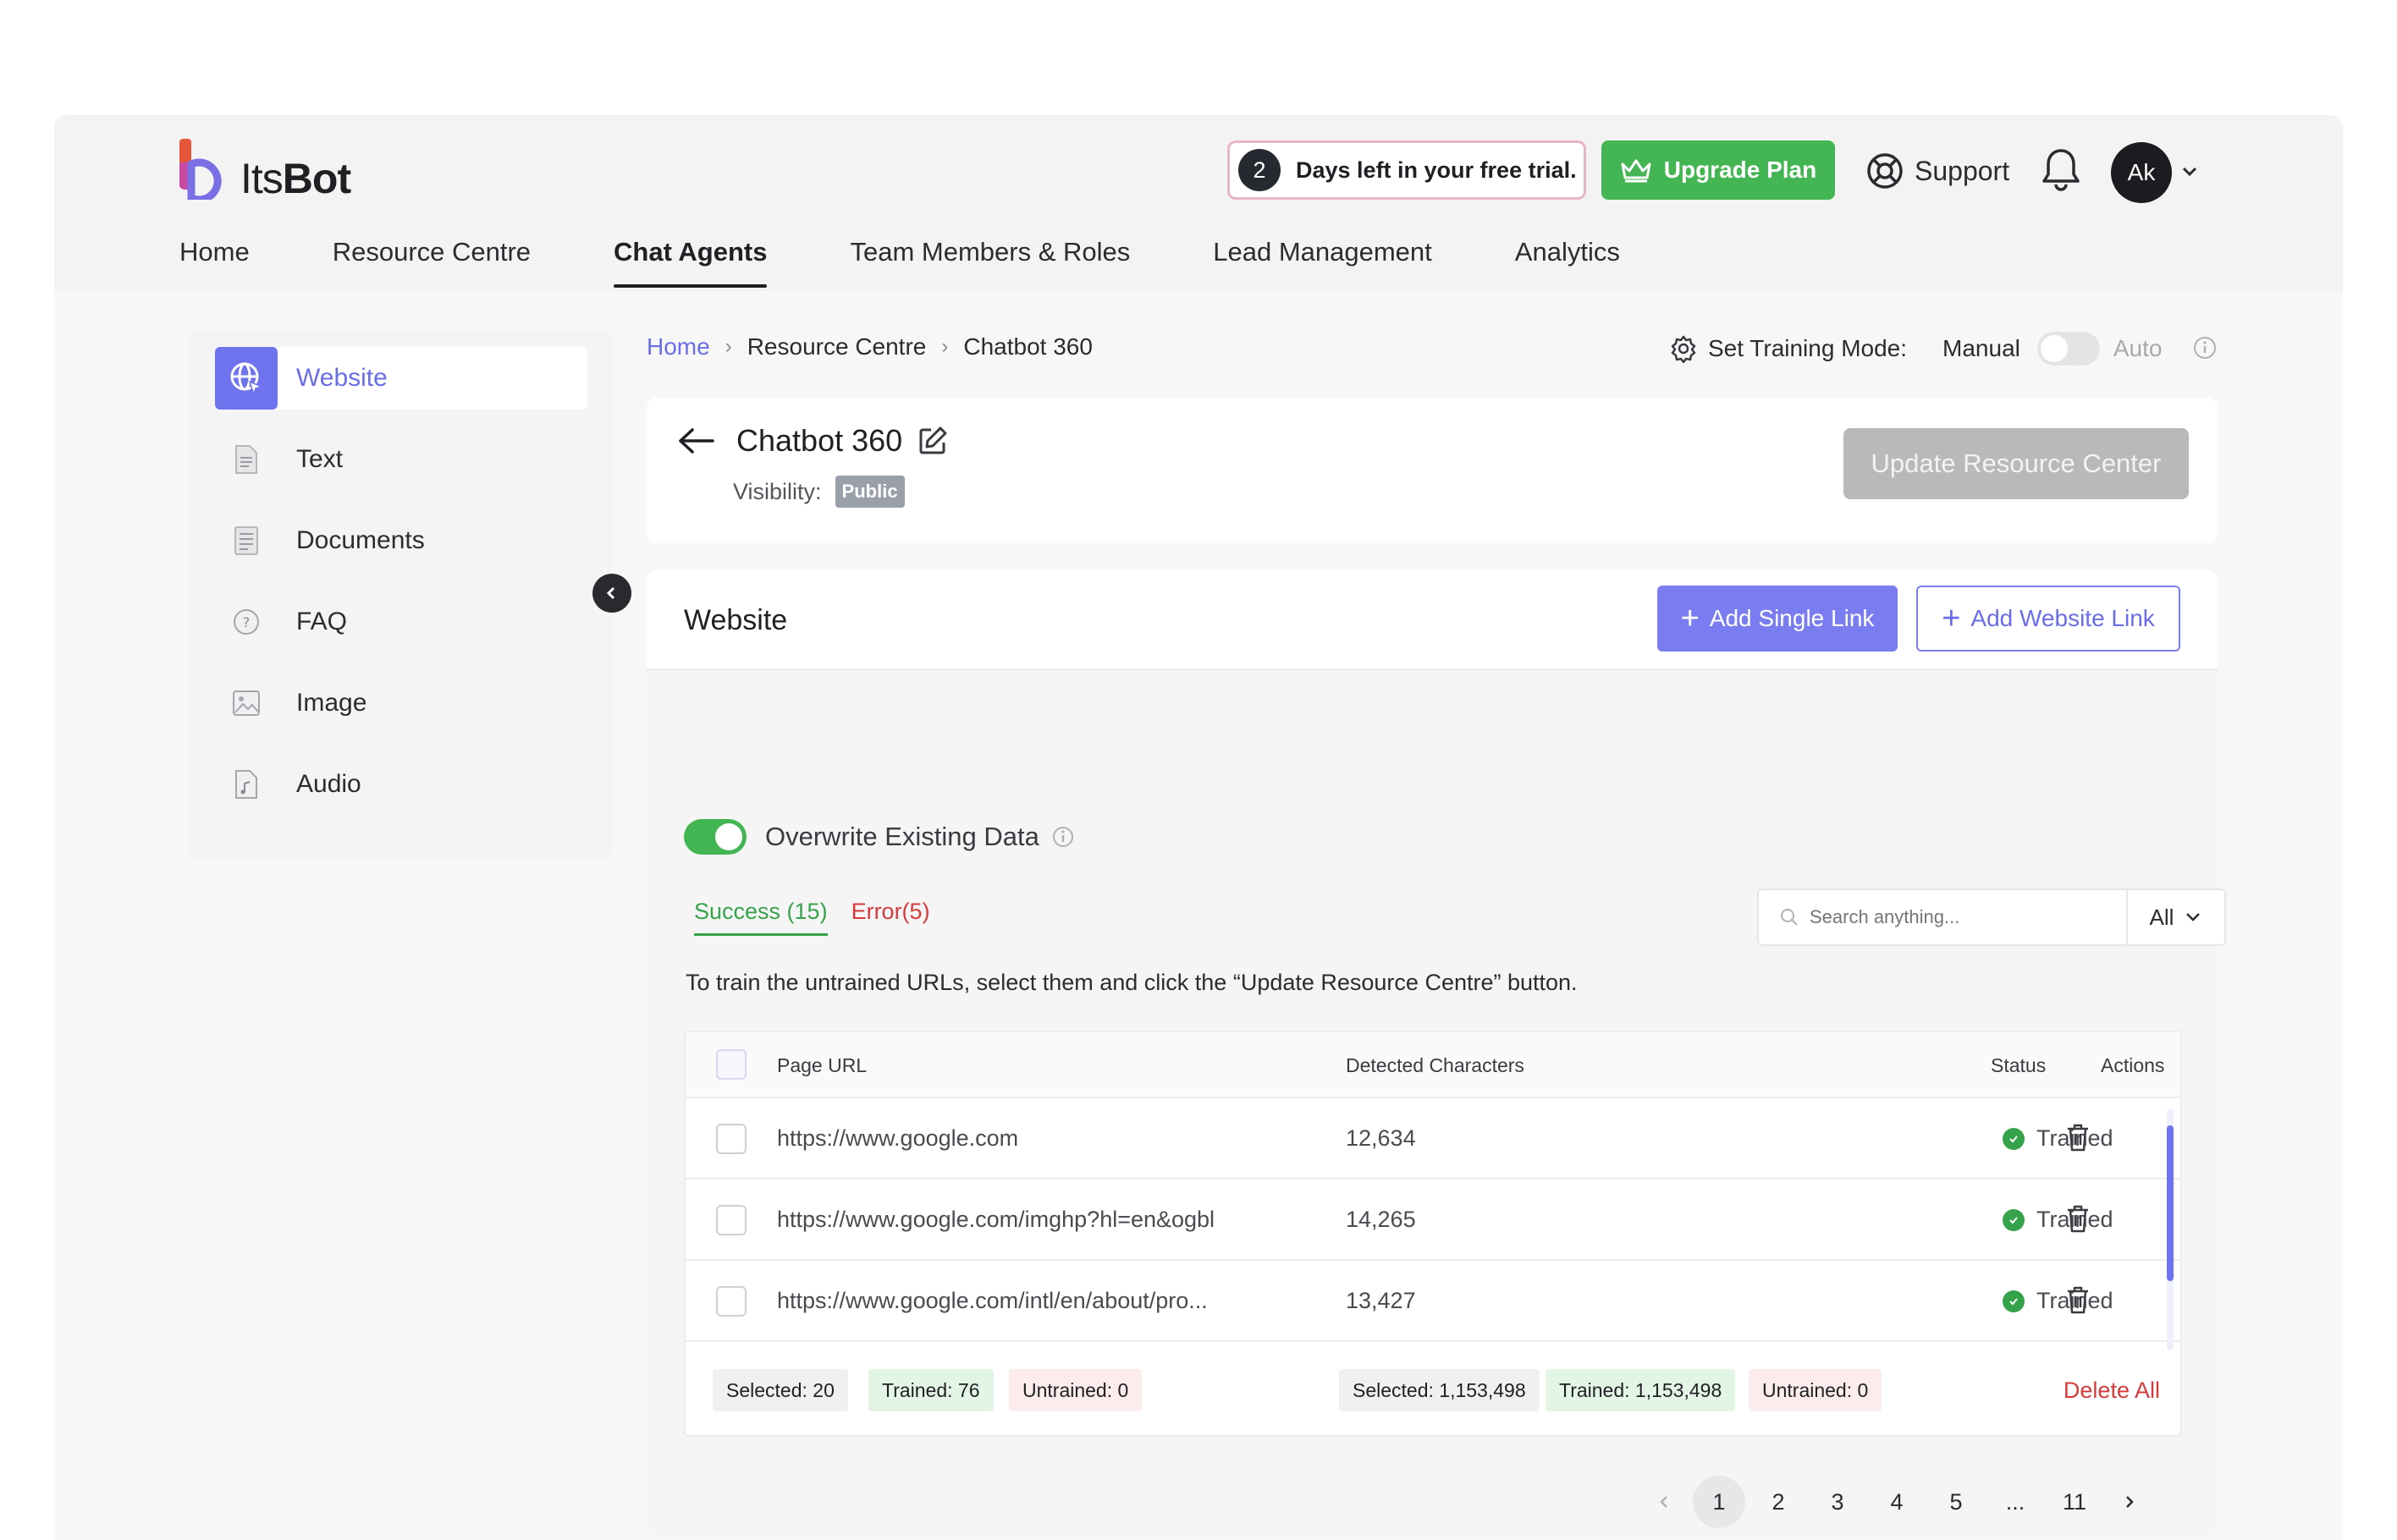 The height and width of the screenshot is (1540, 2397). What do you see at coordinates (2170, 1203) in the screenshot?
I see `table-scrollbar-thumb` at bounding box center [2170, 1203].